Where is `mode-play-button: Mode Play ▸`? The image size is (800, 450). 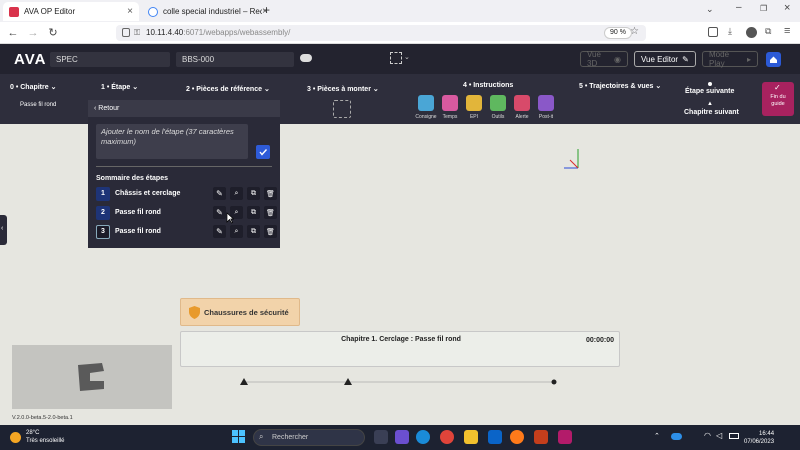
mode-play-button: Mode Play ▸ is located at coordinates (730, 59).